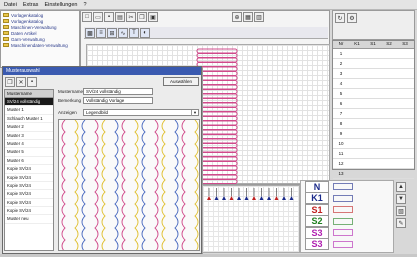 The height and width of the screenshot is (257, 417). Describe the element at coordinates (118, 100) in the screenshot. I see `remark-field: Vollständig Vorlage` at that location.